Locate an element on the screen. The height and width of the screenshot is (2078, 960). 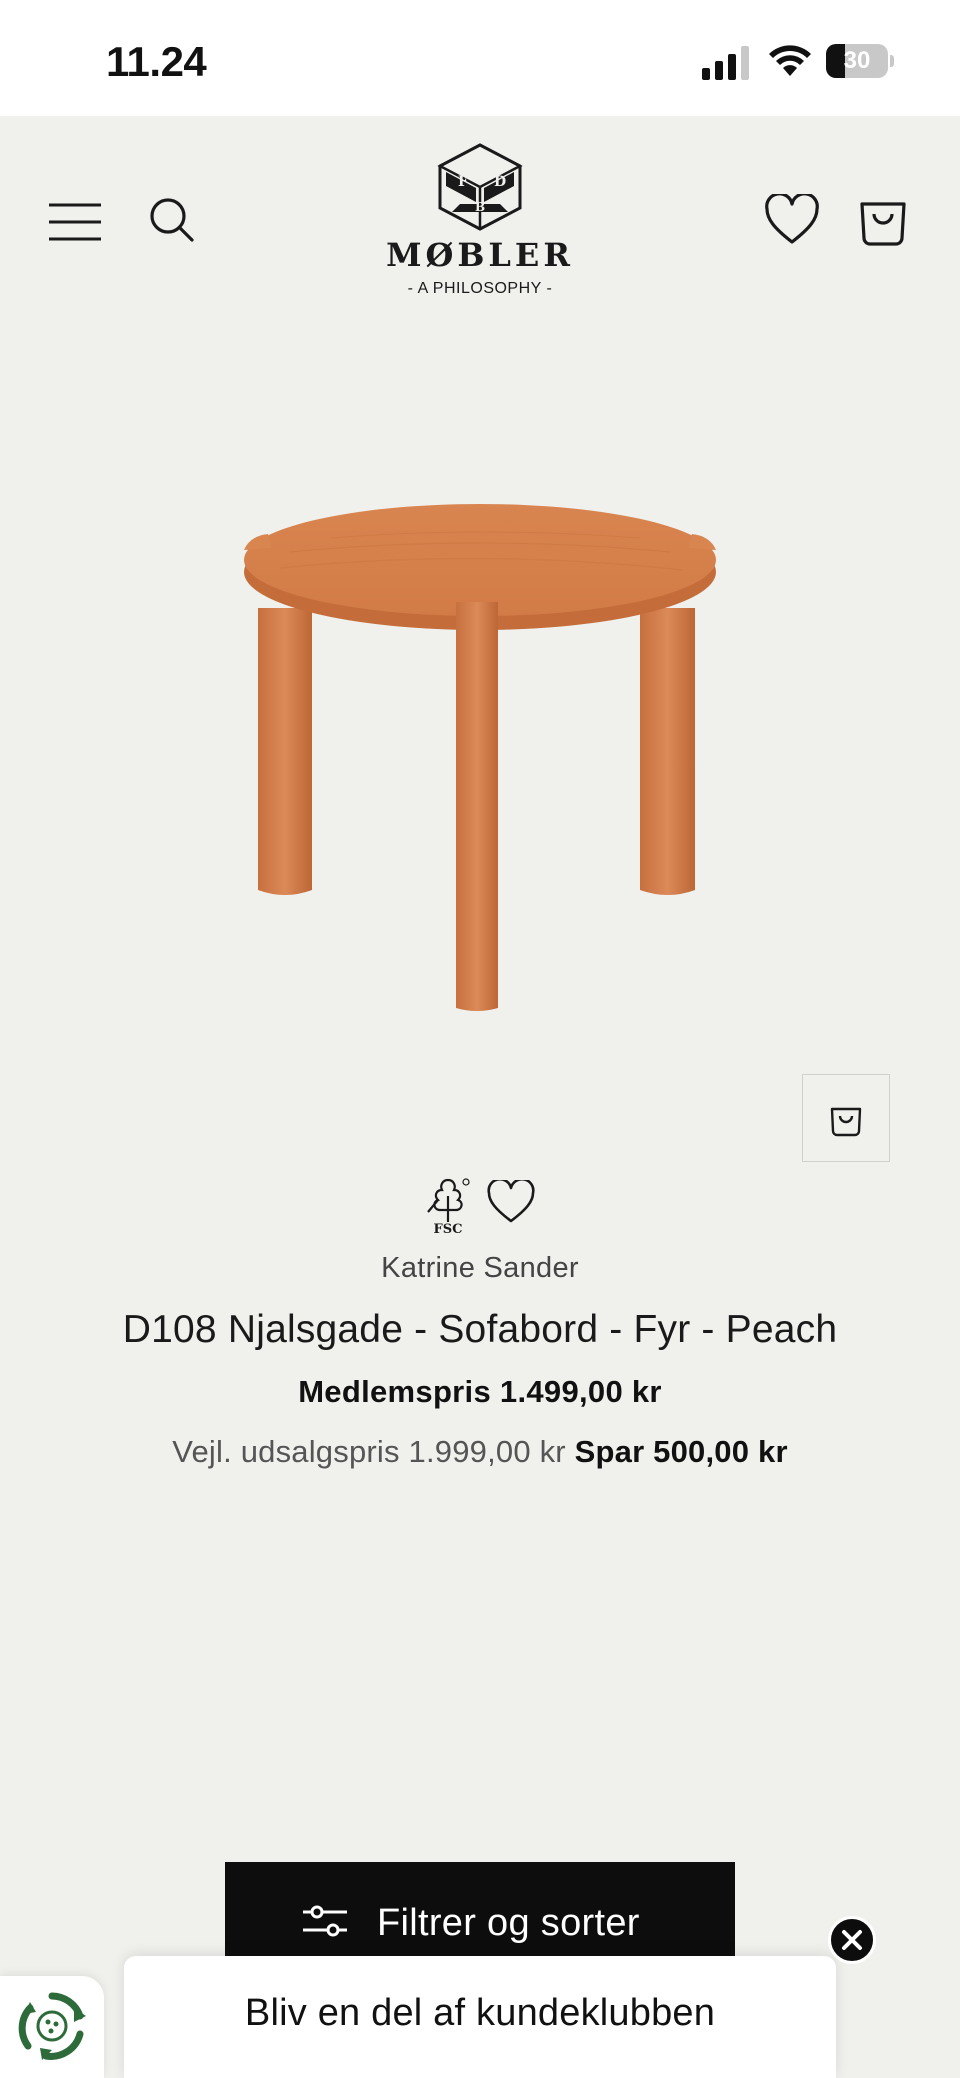
battery-level: 30 is located at coordinates (857, 60).